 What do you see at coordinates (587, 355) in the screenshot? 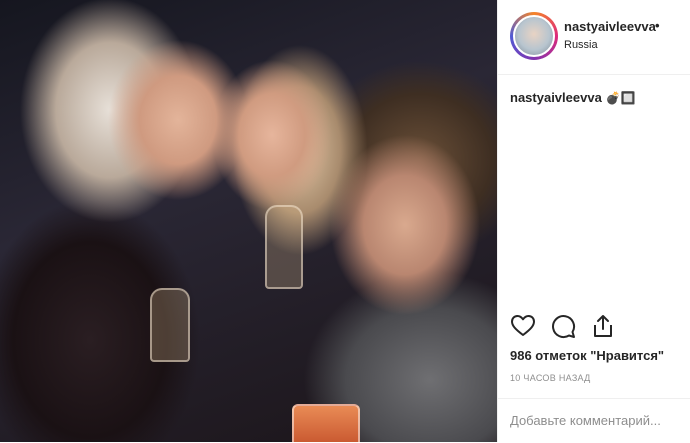
I see `like-count: 986 отметок "Нравится"` at bounding box center [587, 355].